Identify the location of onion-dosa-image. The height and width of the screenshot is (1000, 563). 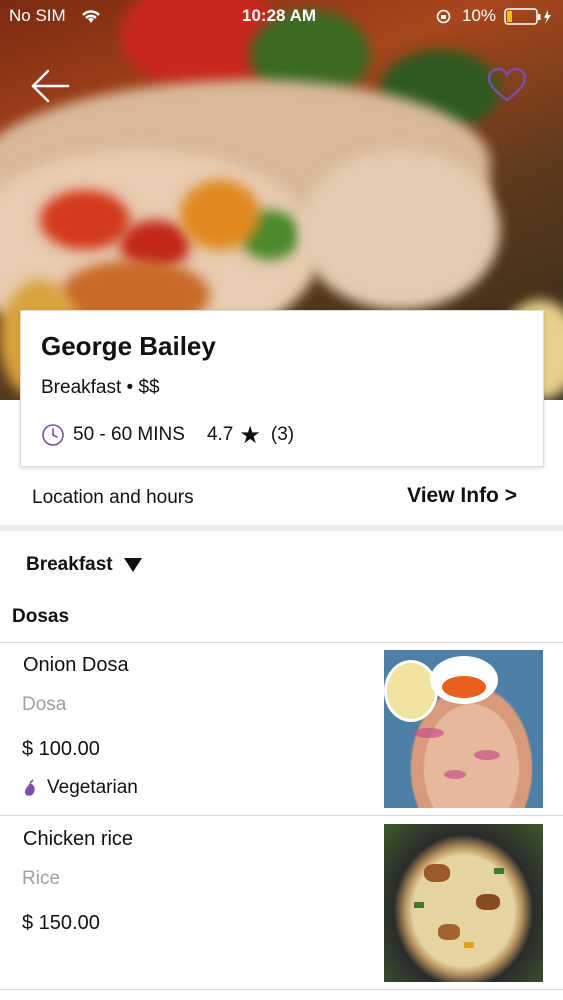
(463, 729).